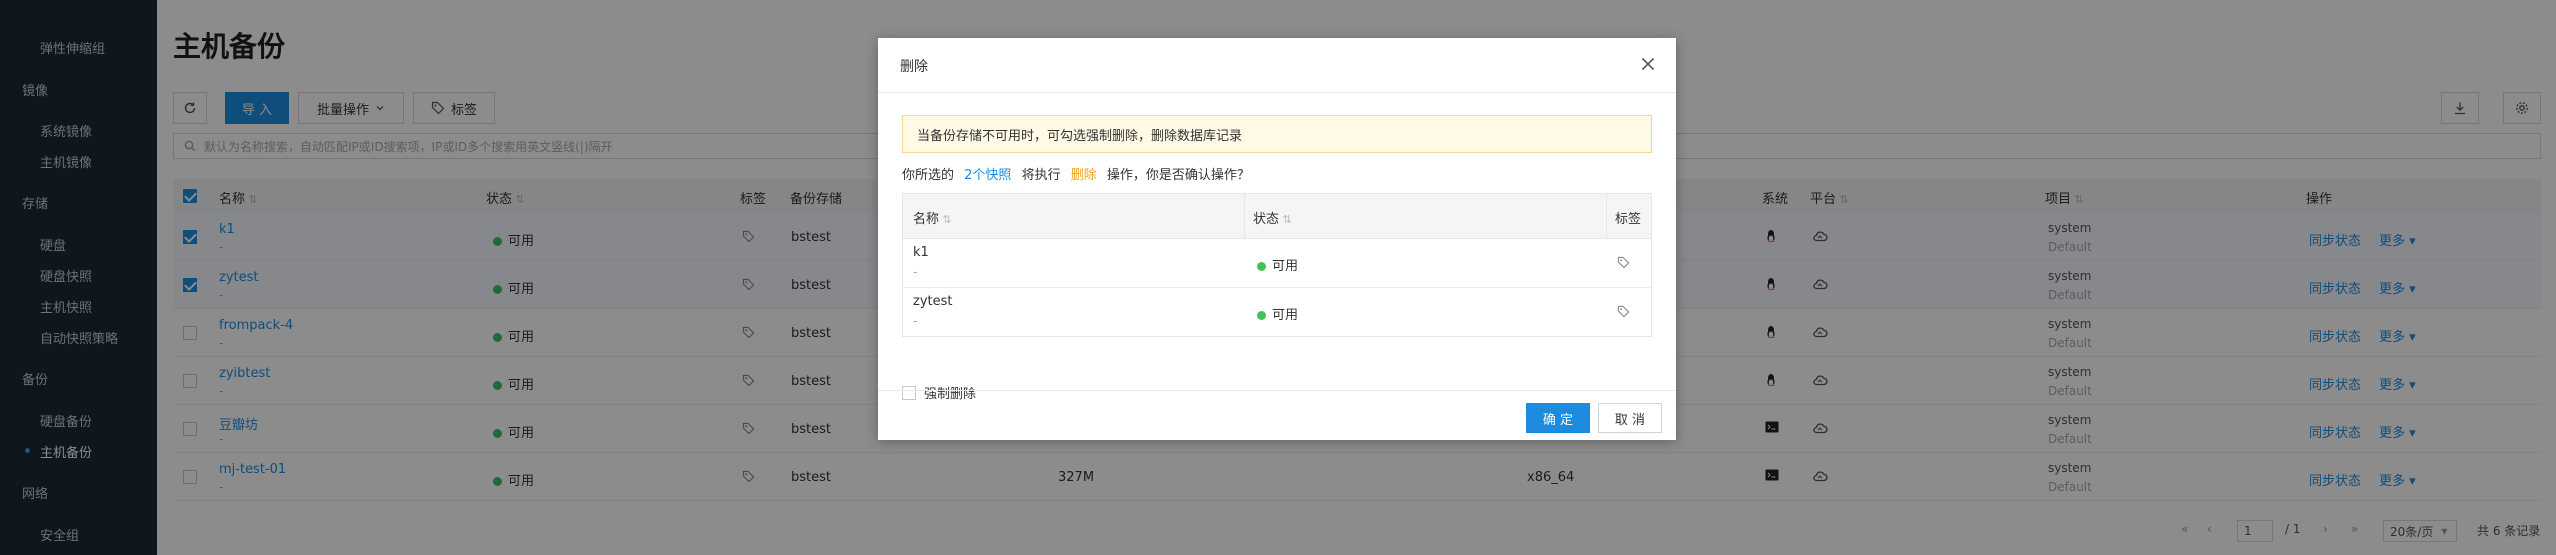 This screenshot has width=2556, height=555. I want to click on confirm-action: 删除, so click(1083, 175).